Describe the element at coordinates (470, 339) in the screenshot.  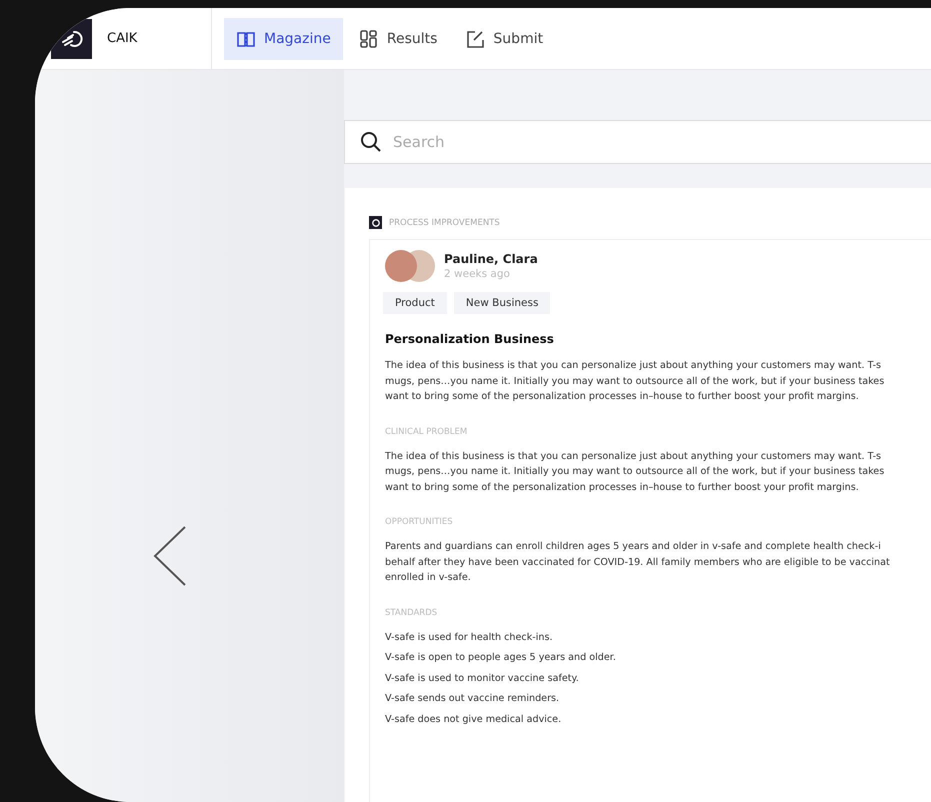
I see `article-title: Personalization Business` at that location.